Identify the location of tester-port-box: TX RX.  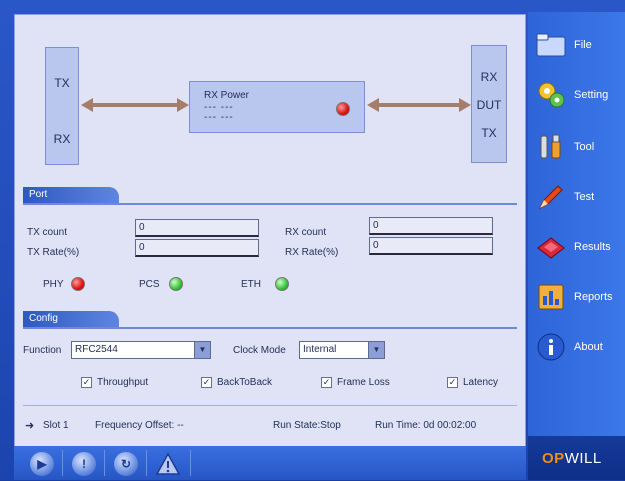
(62, 106).